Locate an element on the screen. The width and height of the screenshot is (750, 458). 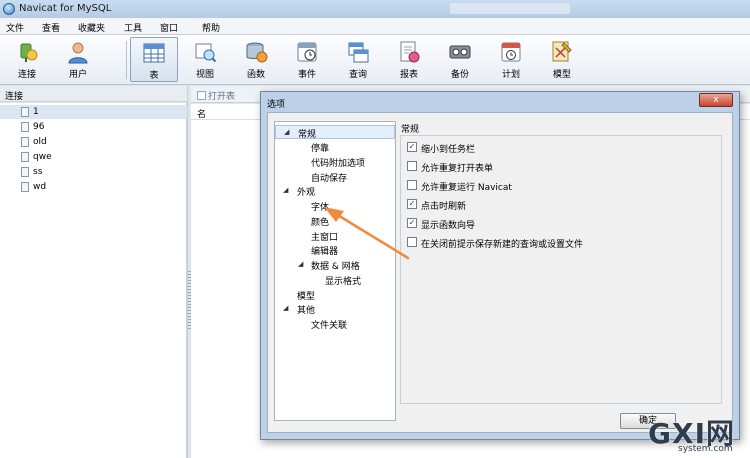
view-icon is located at coordinates (206, 53).